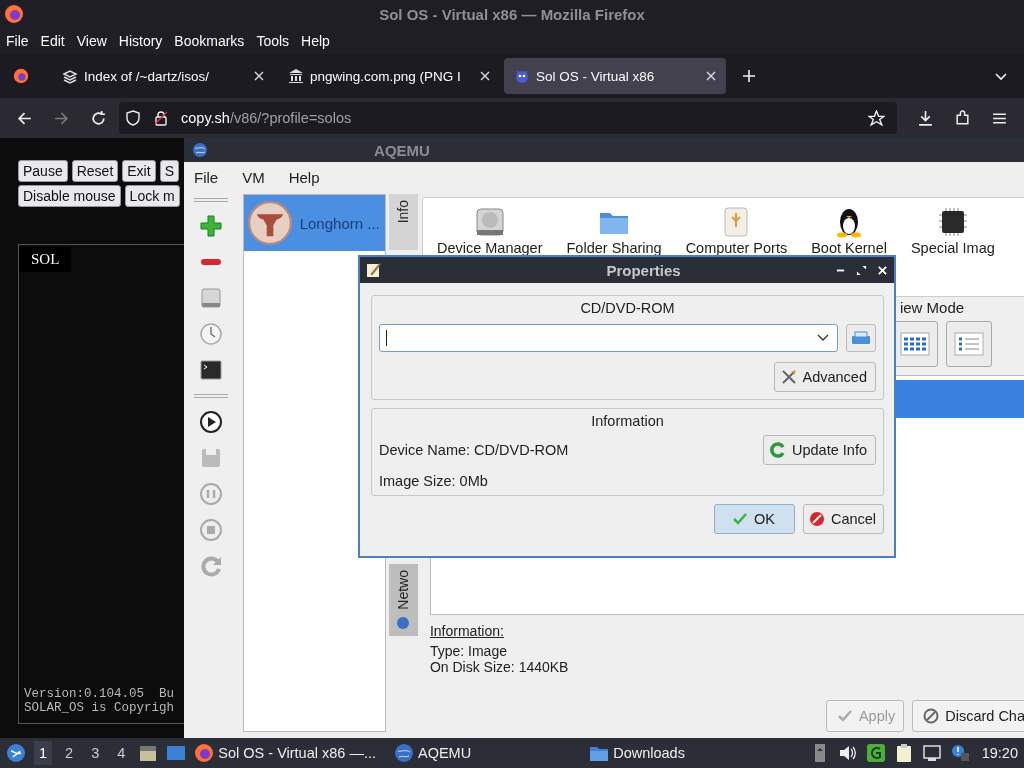 This screenshot has height=768, width=1024. I want to click on view-mode-label: iew Mode, so click(932, 307).